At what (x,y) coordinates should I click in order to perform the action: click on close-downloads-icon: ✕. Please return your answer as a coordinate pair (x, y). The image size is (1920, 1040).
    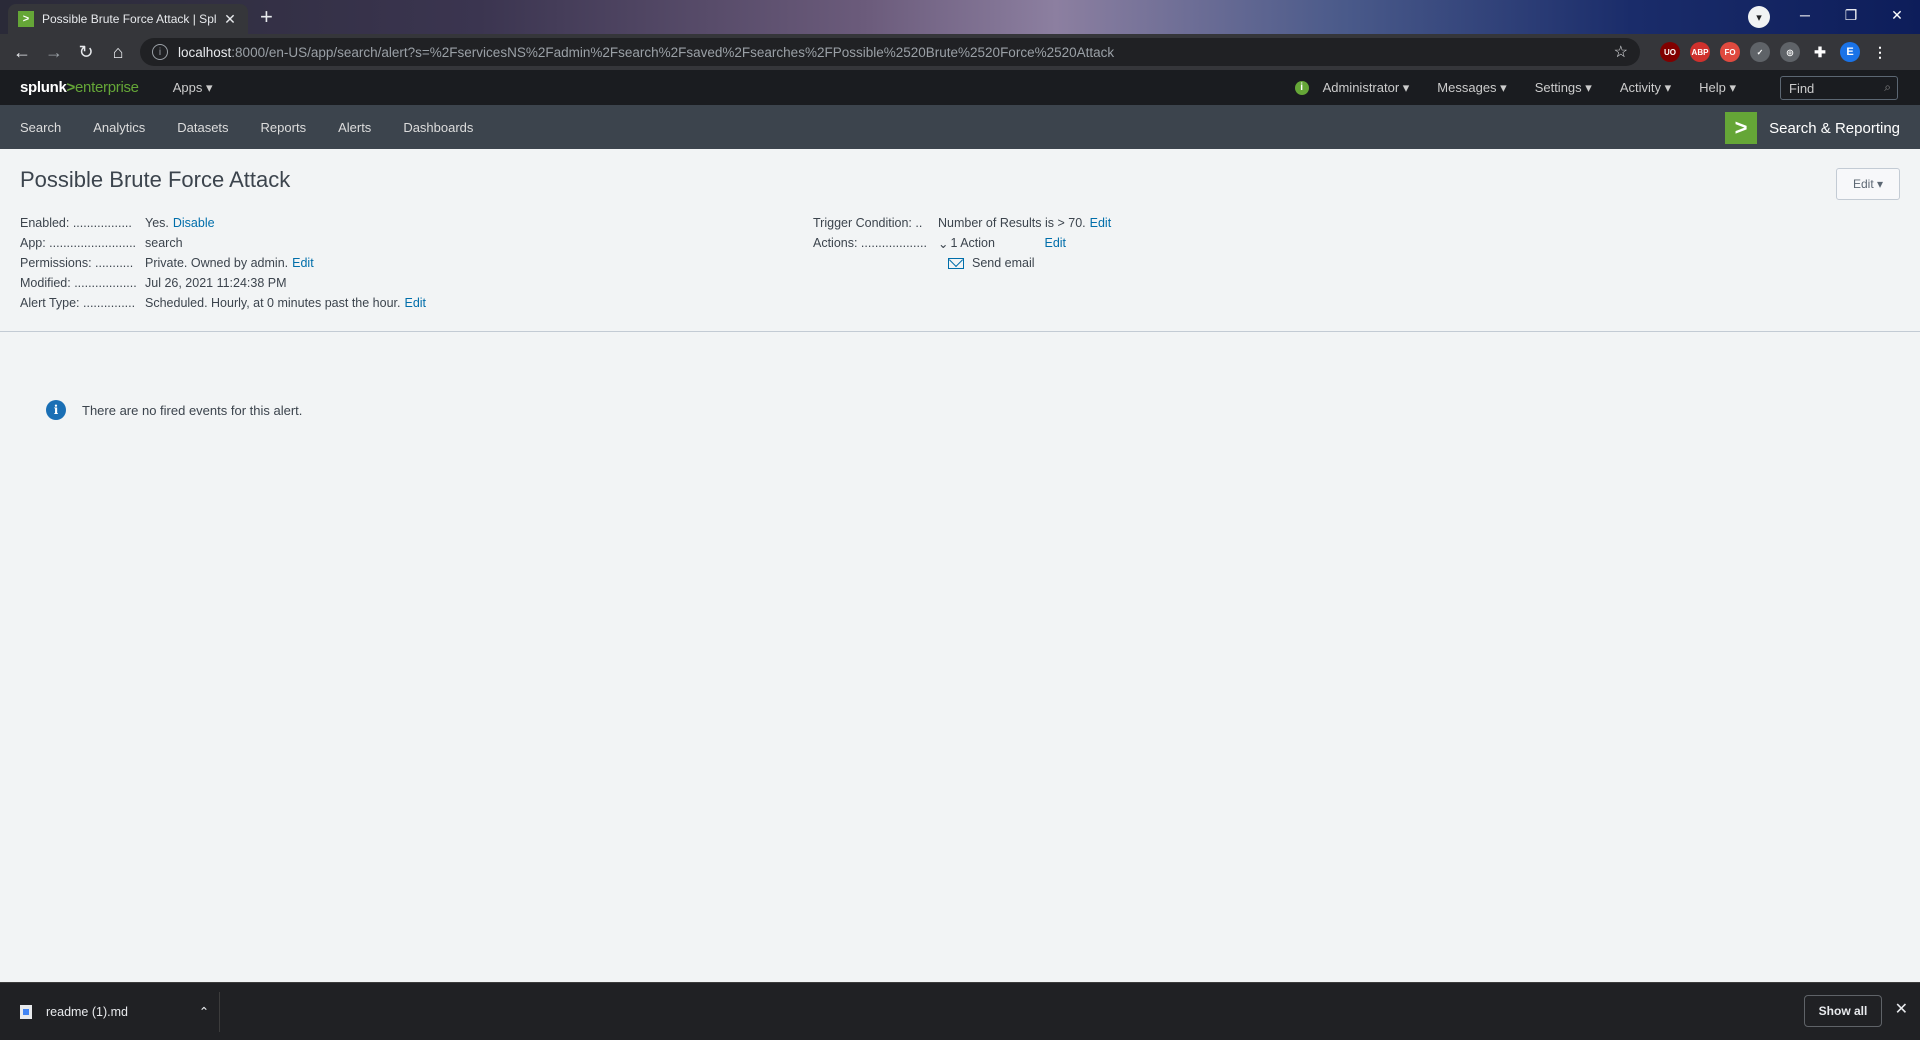
    Looking at the image, I should click on (1901, 1009).